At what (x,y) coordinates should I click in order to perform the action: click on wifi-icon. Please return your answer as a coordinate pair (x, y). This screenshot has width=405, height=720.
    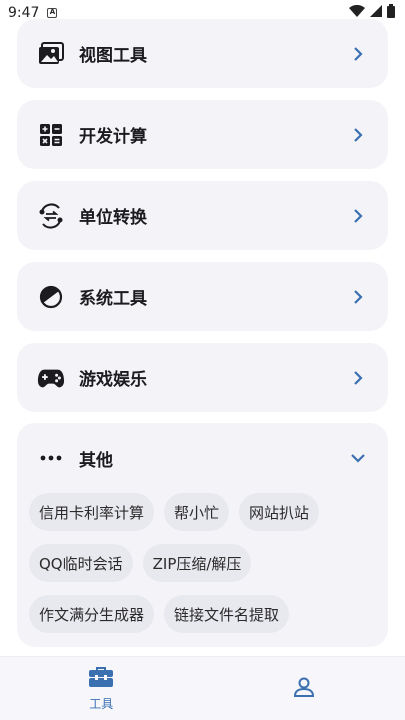
    Looking at the image, I should click on (357, 12).